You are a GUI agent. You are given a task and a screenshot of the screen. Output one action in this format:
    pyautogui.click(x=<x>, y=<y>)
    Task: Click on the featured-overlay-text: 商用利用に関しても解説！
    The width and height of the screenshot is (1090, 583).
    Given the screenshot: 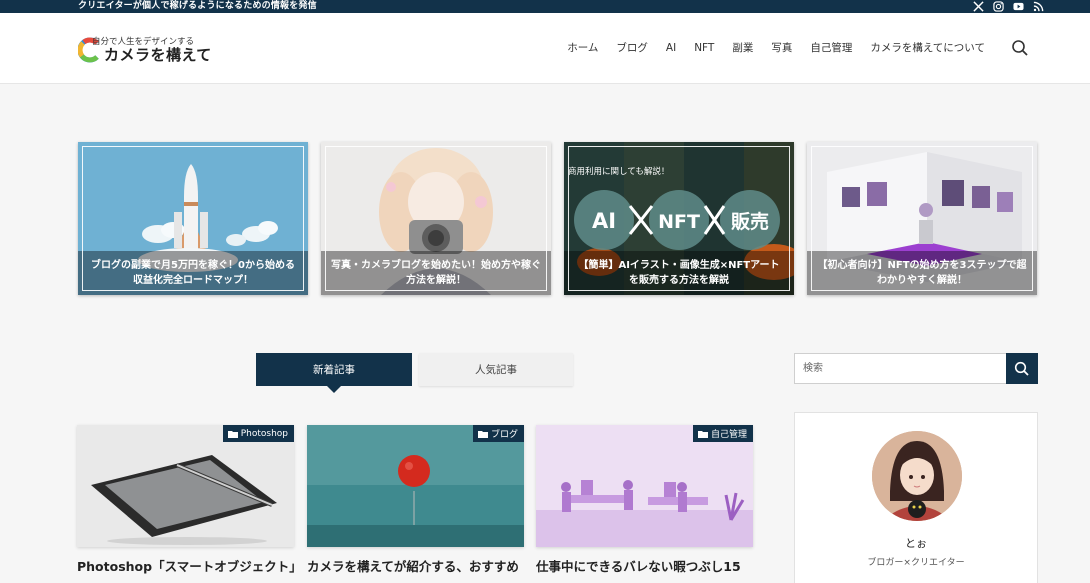 What is the action you would take?
    pyautogui.click(x=619, y=172)
    